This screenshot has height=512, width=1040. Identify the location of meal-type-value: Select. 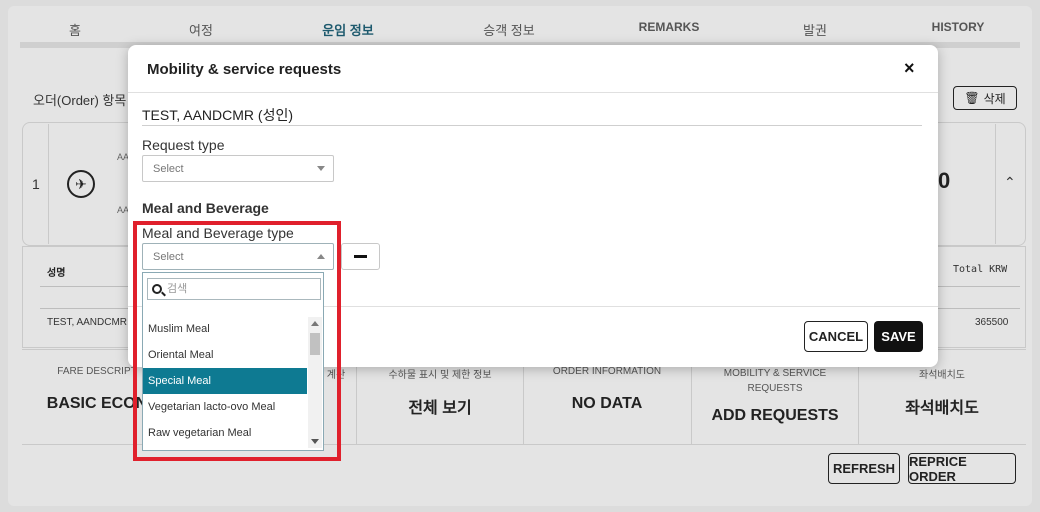
(168, 256).